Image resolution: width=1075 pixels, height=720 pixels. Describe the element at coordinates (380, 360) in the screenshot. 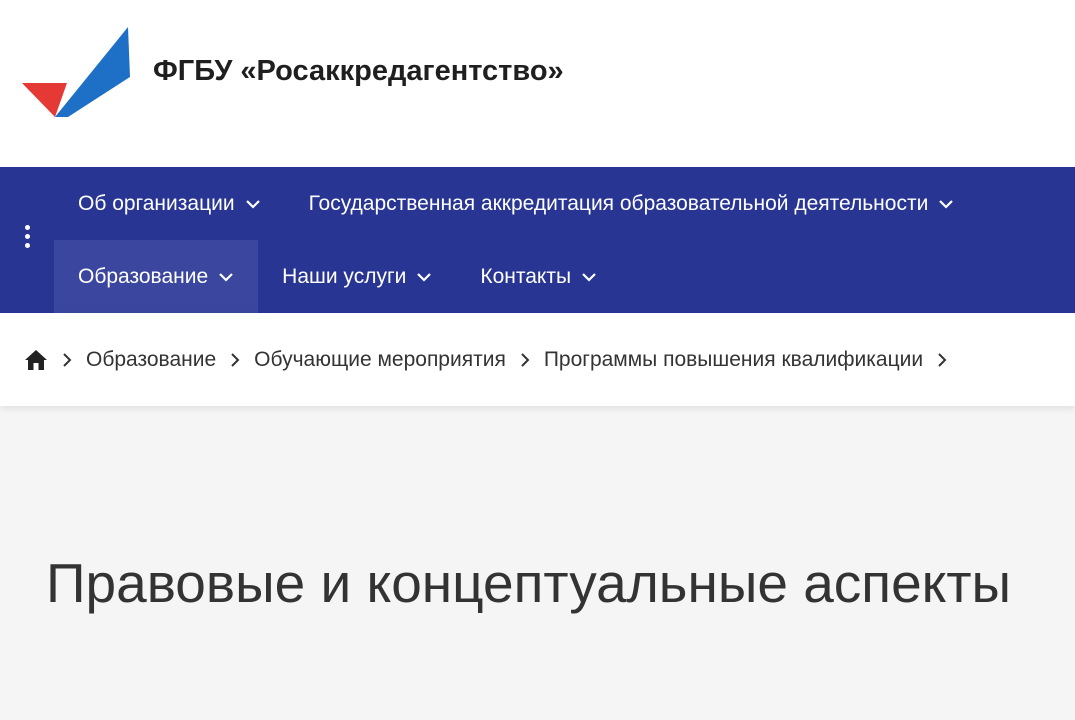

I see `breadcrumb-item-events: Обучающие мероприятия` at that location.